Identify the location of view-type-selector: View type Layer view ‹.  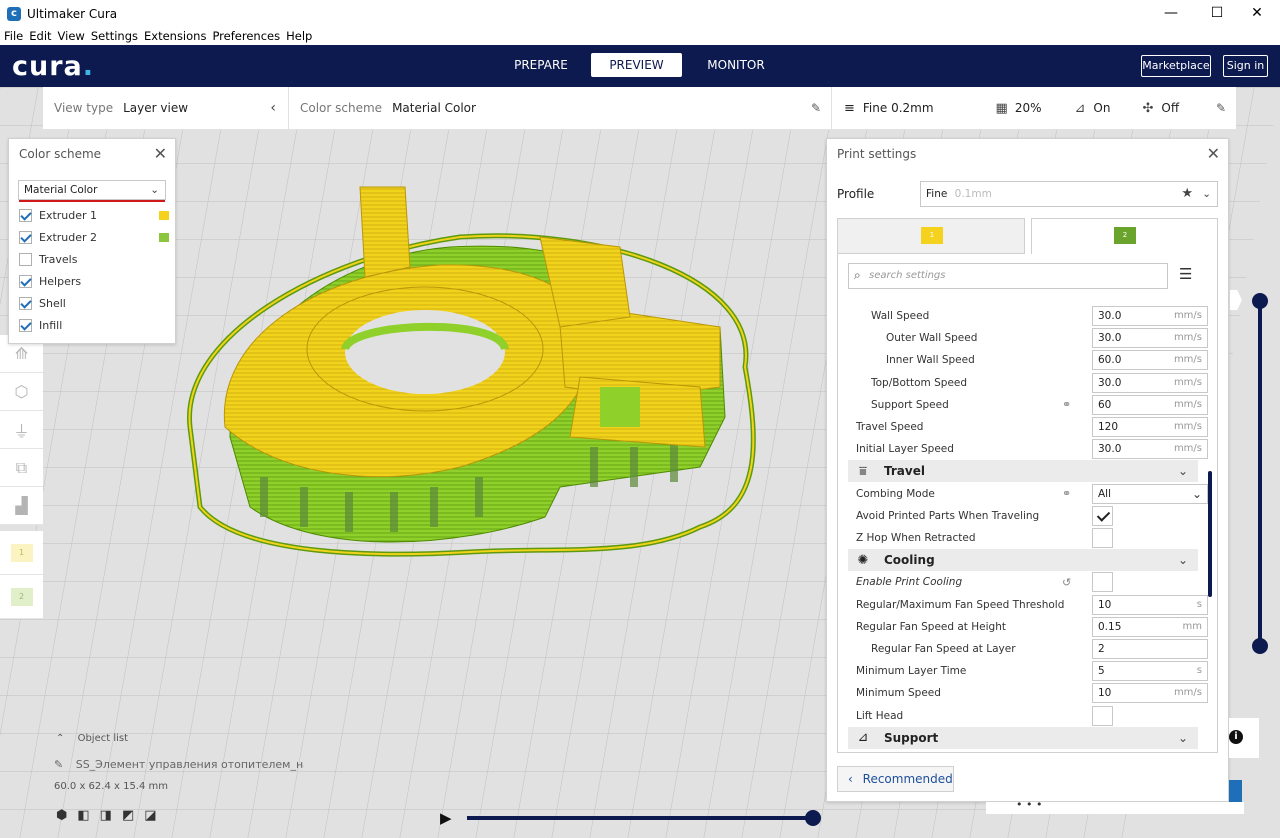
(166, 108).